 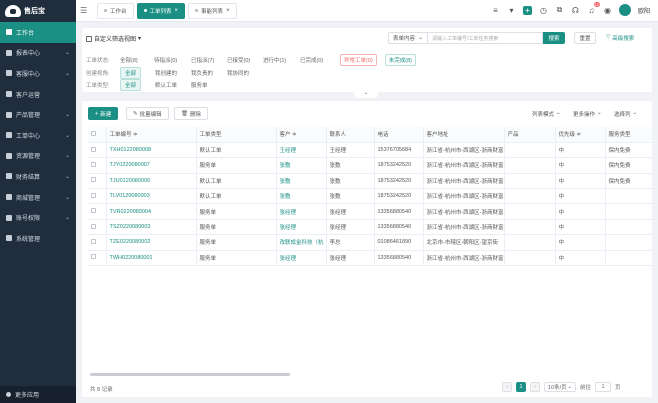 What do you see at coordinates (173, 73) in the screenshot?
I see `filter-option: 我创建的` at bounding box center [173, 73].